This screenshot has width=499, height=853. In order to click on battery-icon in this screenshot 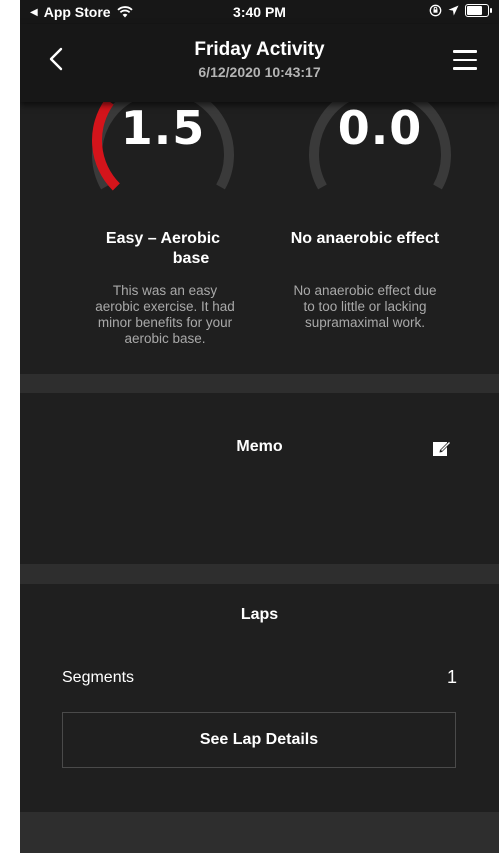, I will do `click(478, 10)`.